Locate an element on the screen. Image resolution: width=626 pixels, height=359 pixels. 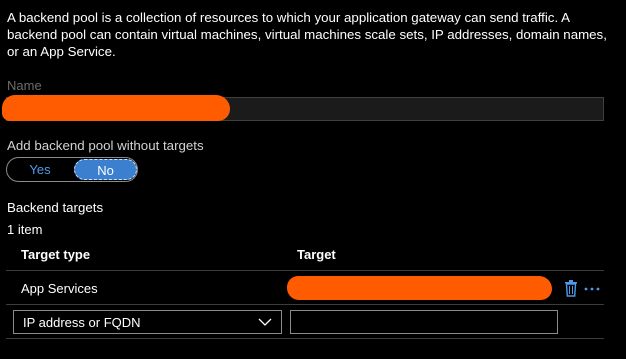
header-divider is located at coordinates (305, 270).